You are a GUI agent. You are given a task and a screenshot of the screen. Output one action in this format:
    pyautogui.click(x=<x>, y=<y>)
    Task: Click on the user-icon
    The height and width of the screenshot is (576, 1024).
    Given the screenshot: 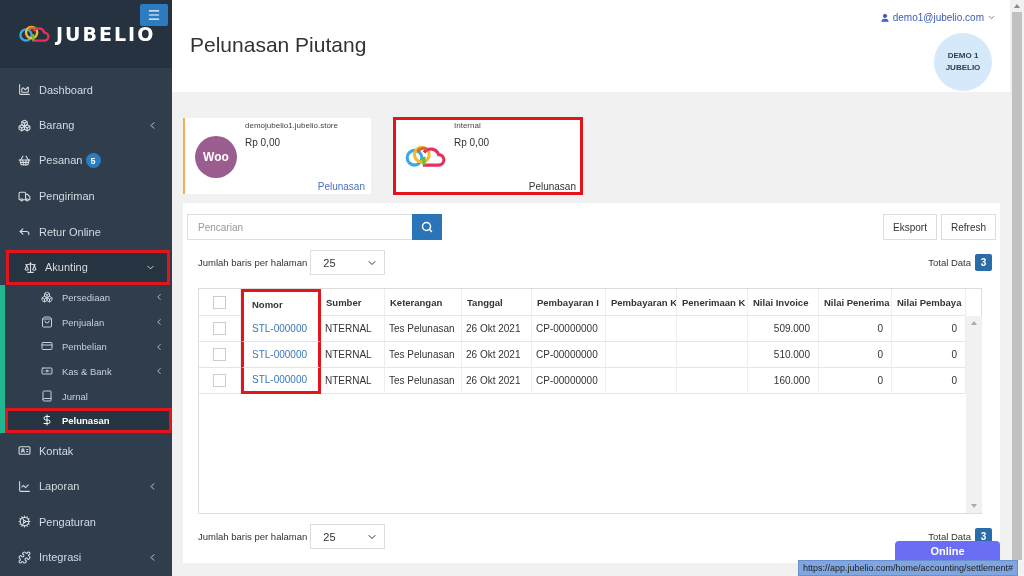 What is the action you would take?
    pyautogui.click(x=884, y=17)
    